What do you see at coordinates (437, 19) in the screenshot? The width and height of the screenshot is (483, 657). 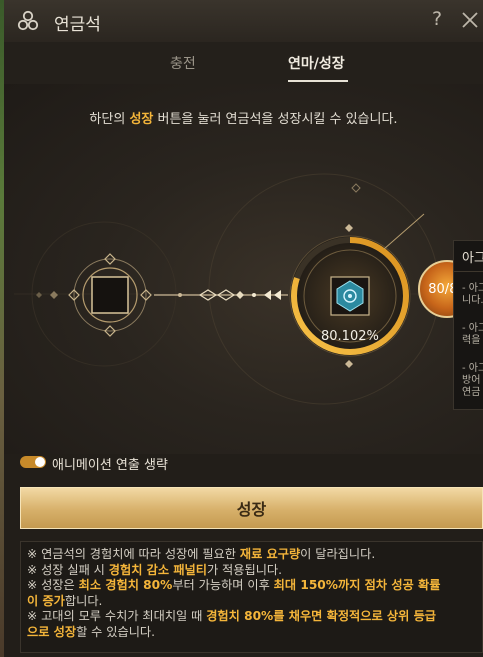 I see `help-button: ?` at bounding box center [437, 19].